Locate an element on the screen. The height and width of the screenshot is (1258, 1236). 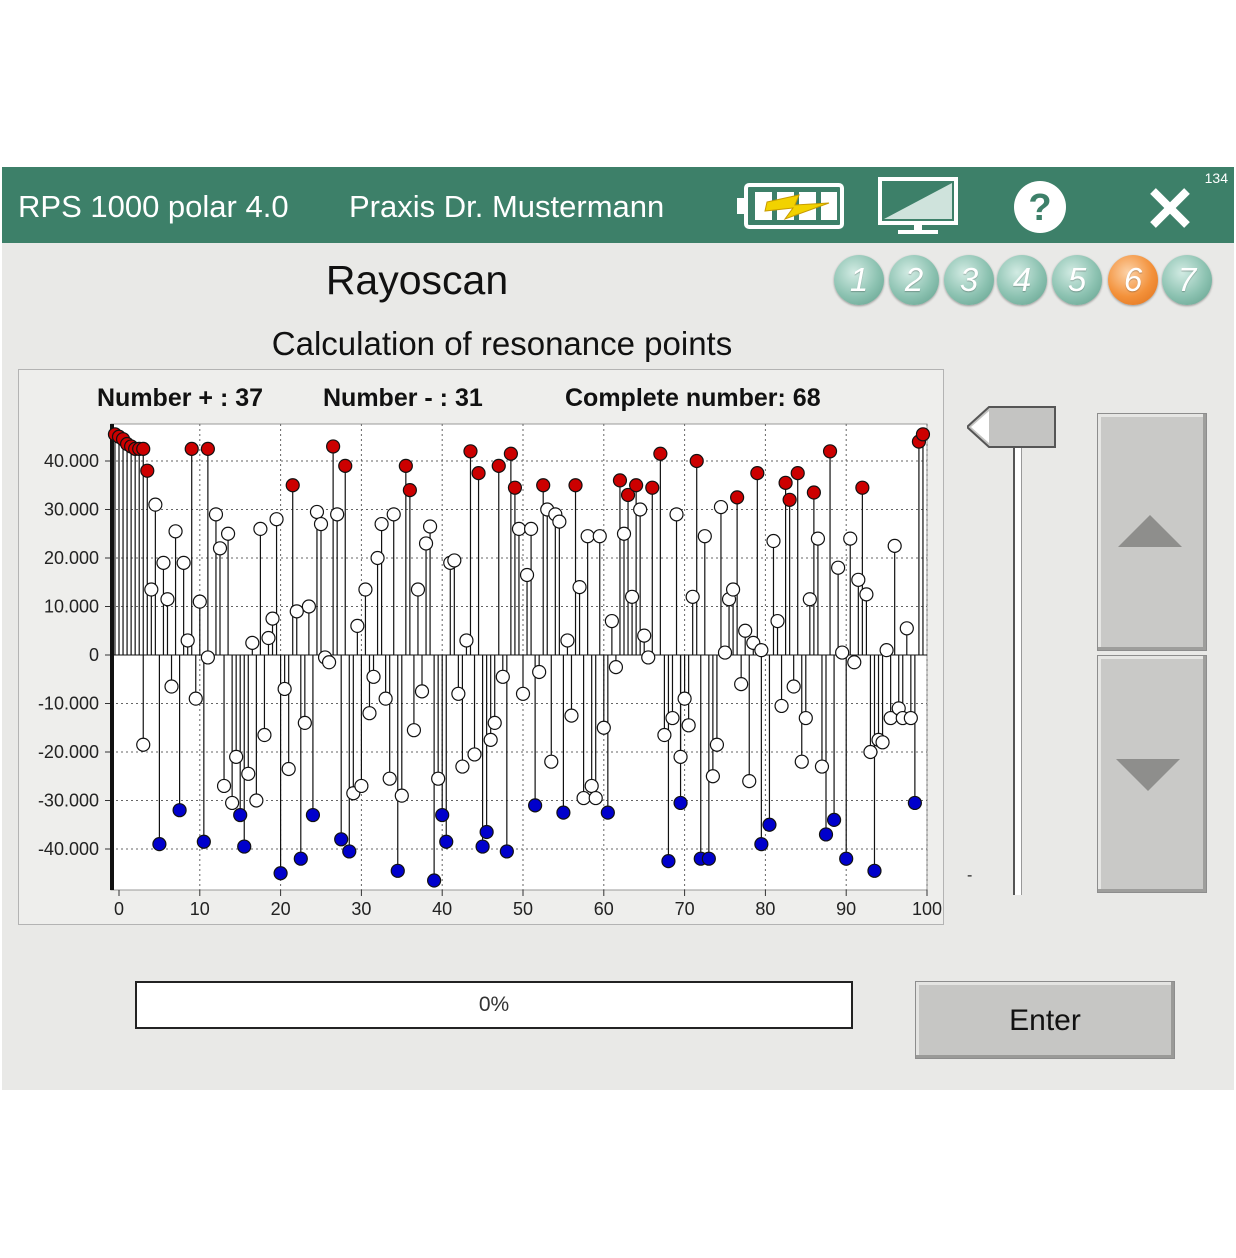
y-tick-label: -10.000 is located at coordinates (68, 704).